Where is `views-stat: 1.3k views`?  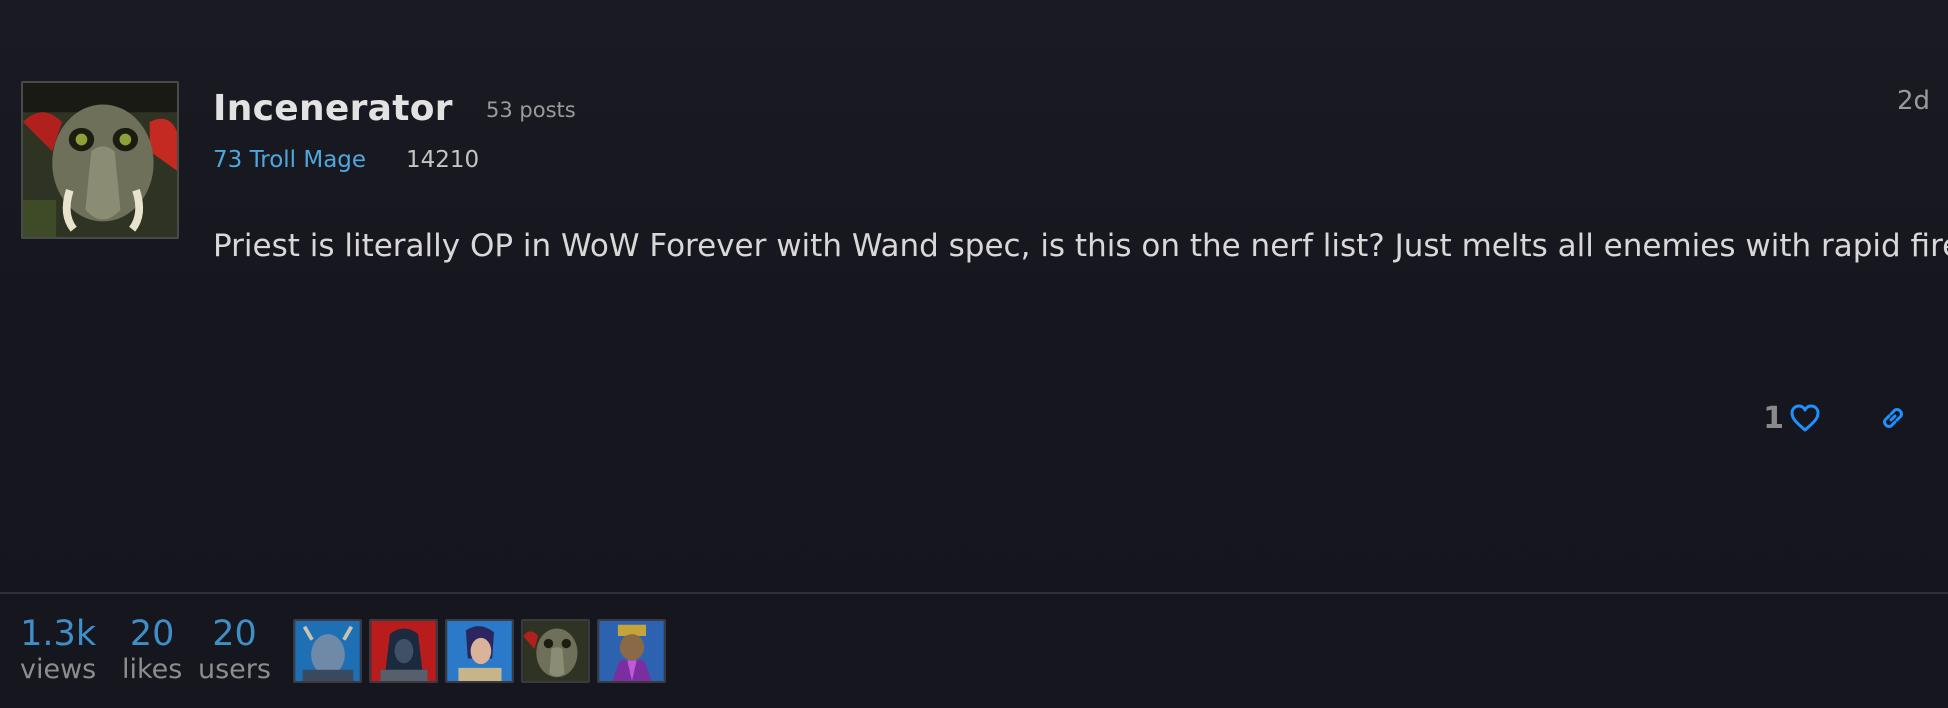 views-stat: 1.3k views is located at coordinates (58, 650).